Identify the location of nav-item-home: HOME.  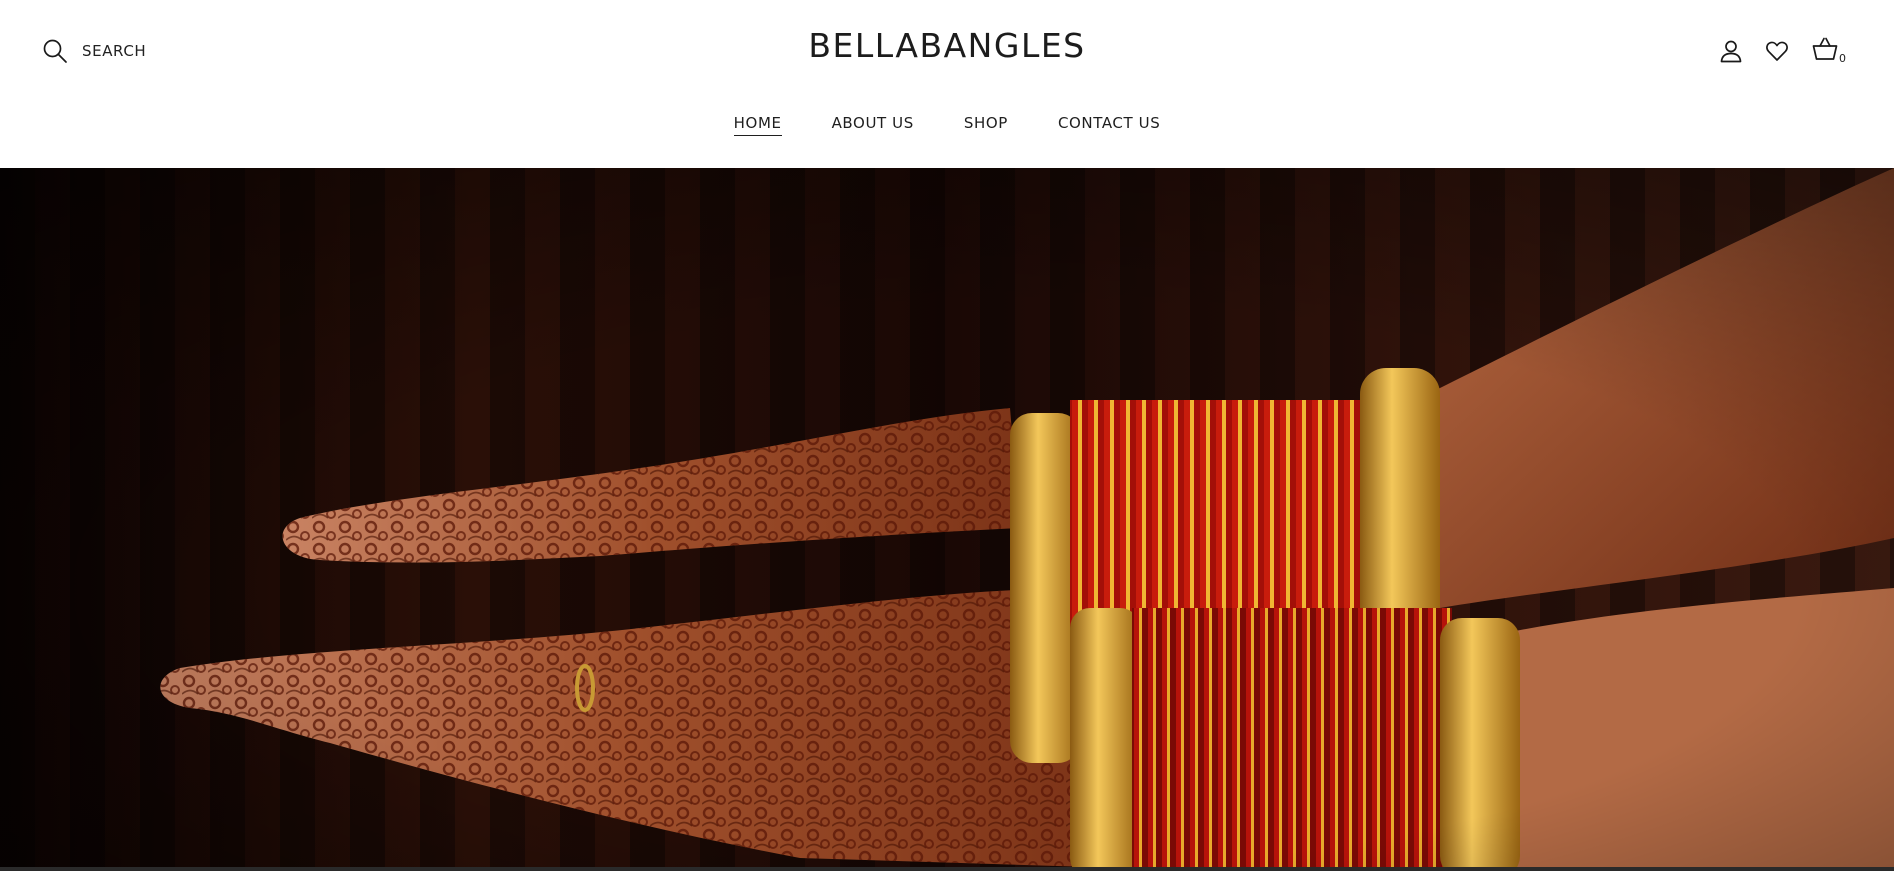
(757, 125).